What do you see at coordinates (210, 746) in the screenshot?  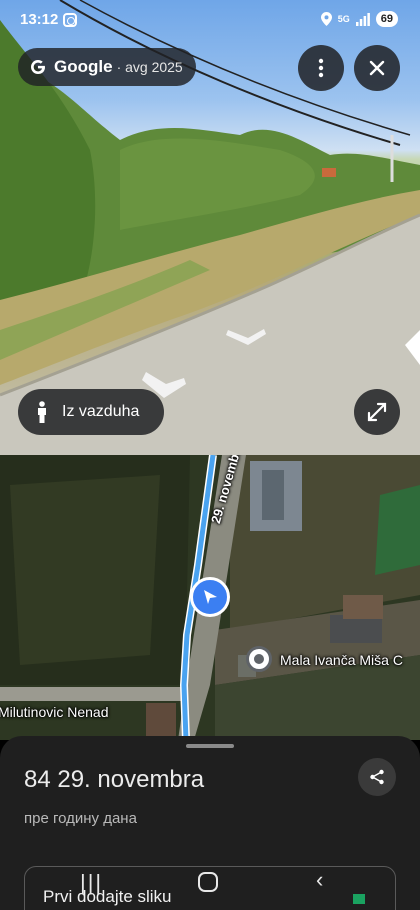 I see `sheet-drag-handle` at bounding box center [210, 746].